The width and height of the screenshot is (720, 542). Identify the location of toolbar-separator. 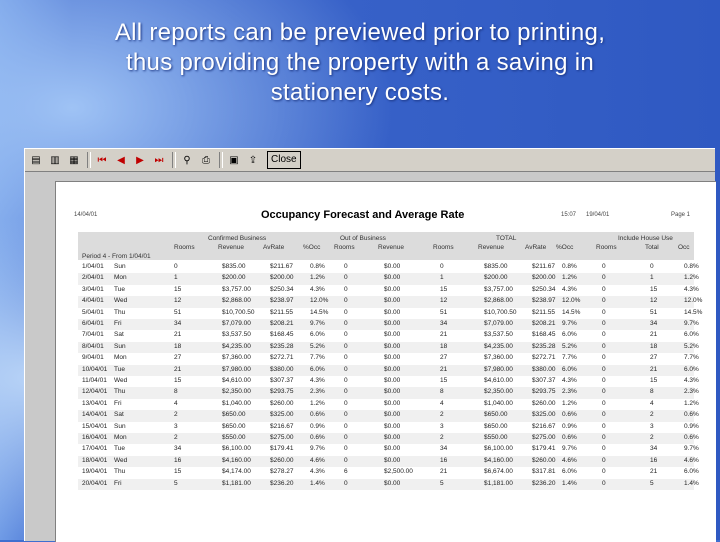
(174, 160).